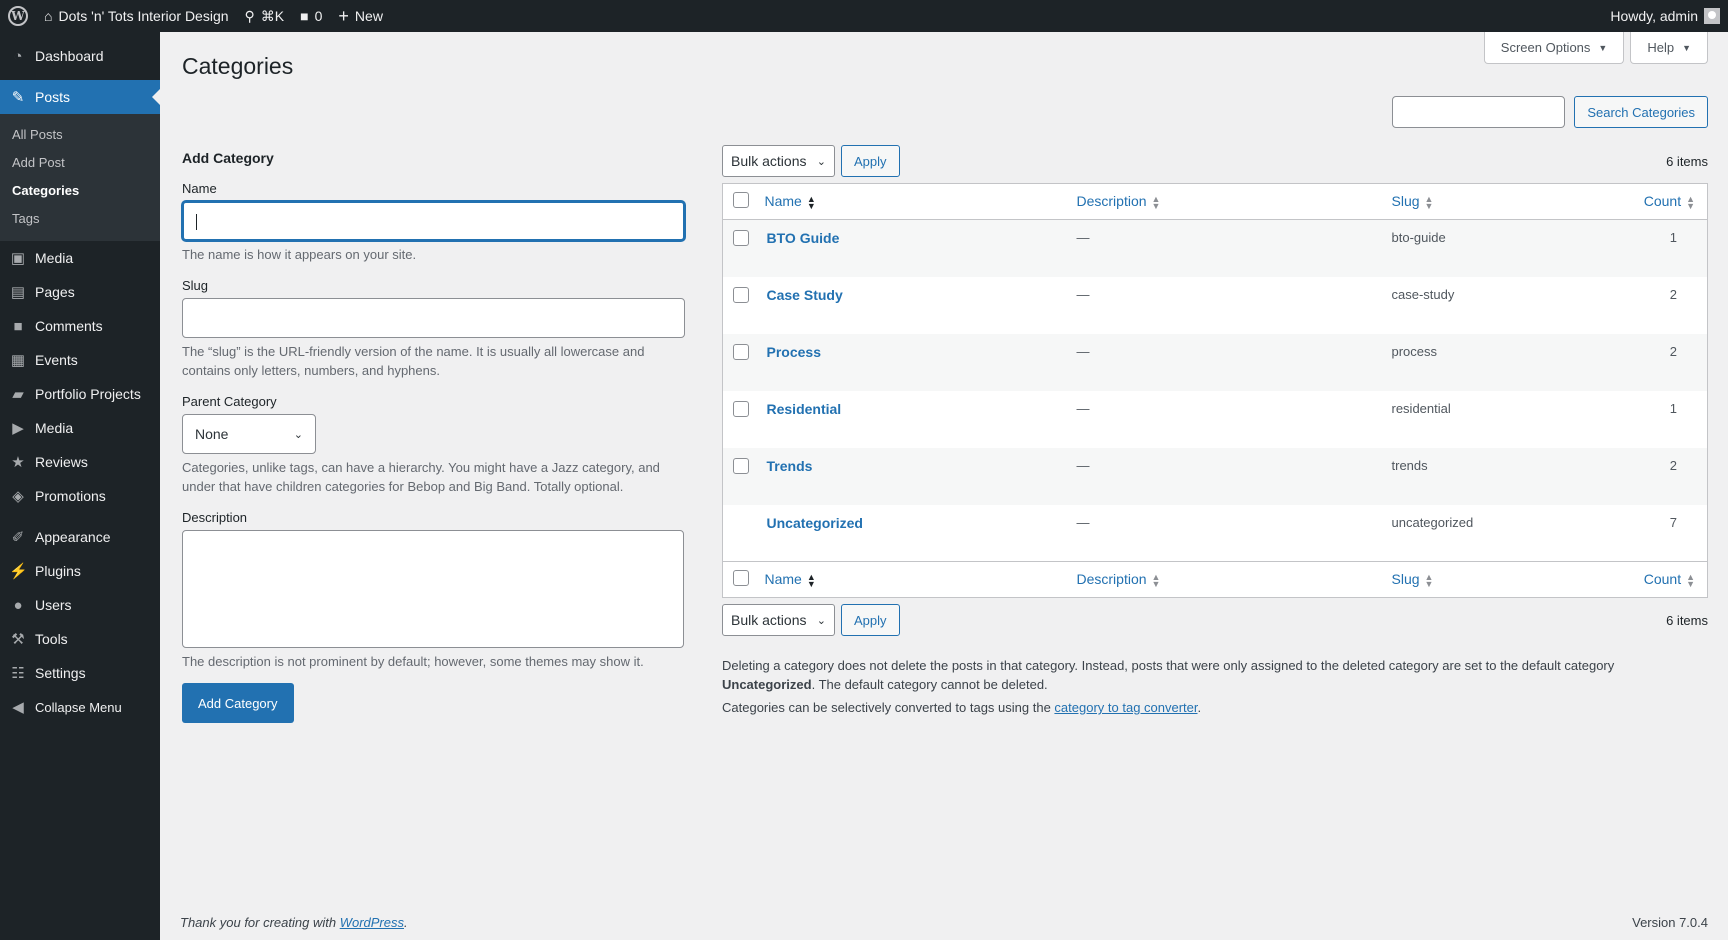 The image size is (1728, 940). I want to click on comments-link: ■ 0, so click(311, 16).